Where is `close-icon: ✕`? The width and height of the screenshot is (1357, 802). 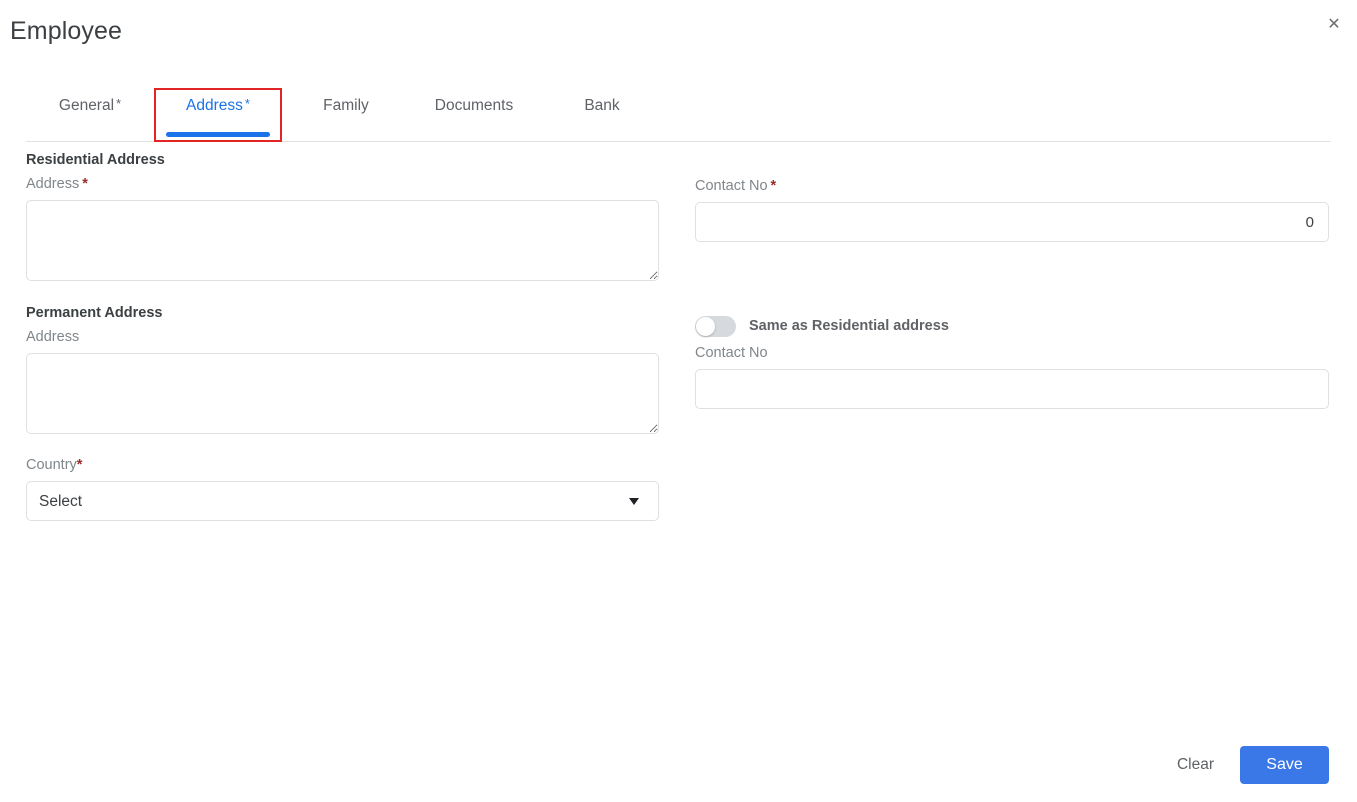
close-icon: ✕ is located at coordinates (1334, 25).